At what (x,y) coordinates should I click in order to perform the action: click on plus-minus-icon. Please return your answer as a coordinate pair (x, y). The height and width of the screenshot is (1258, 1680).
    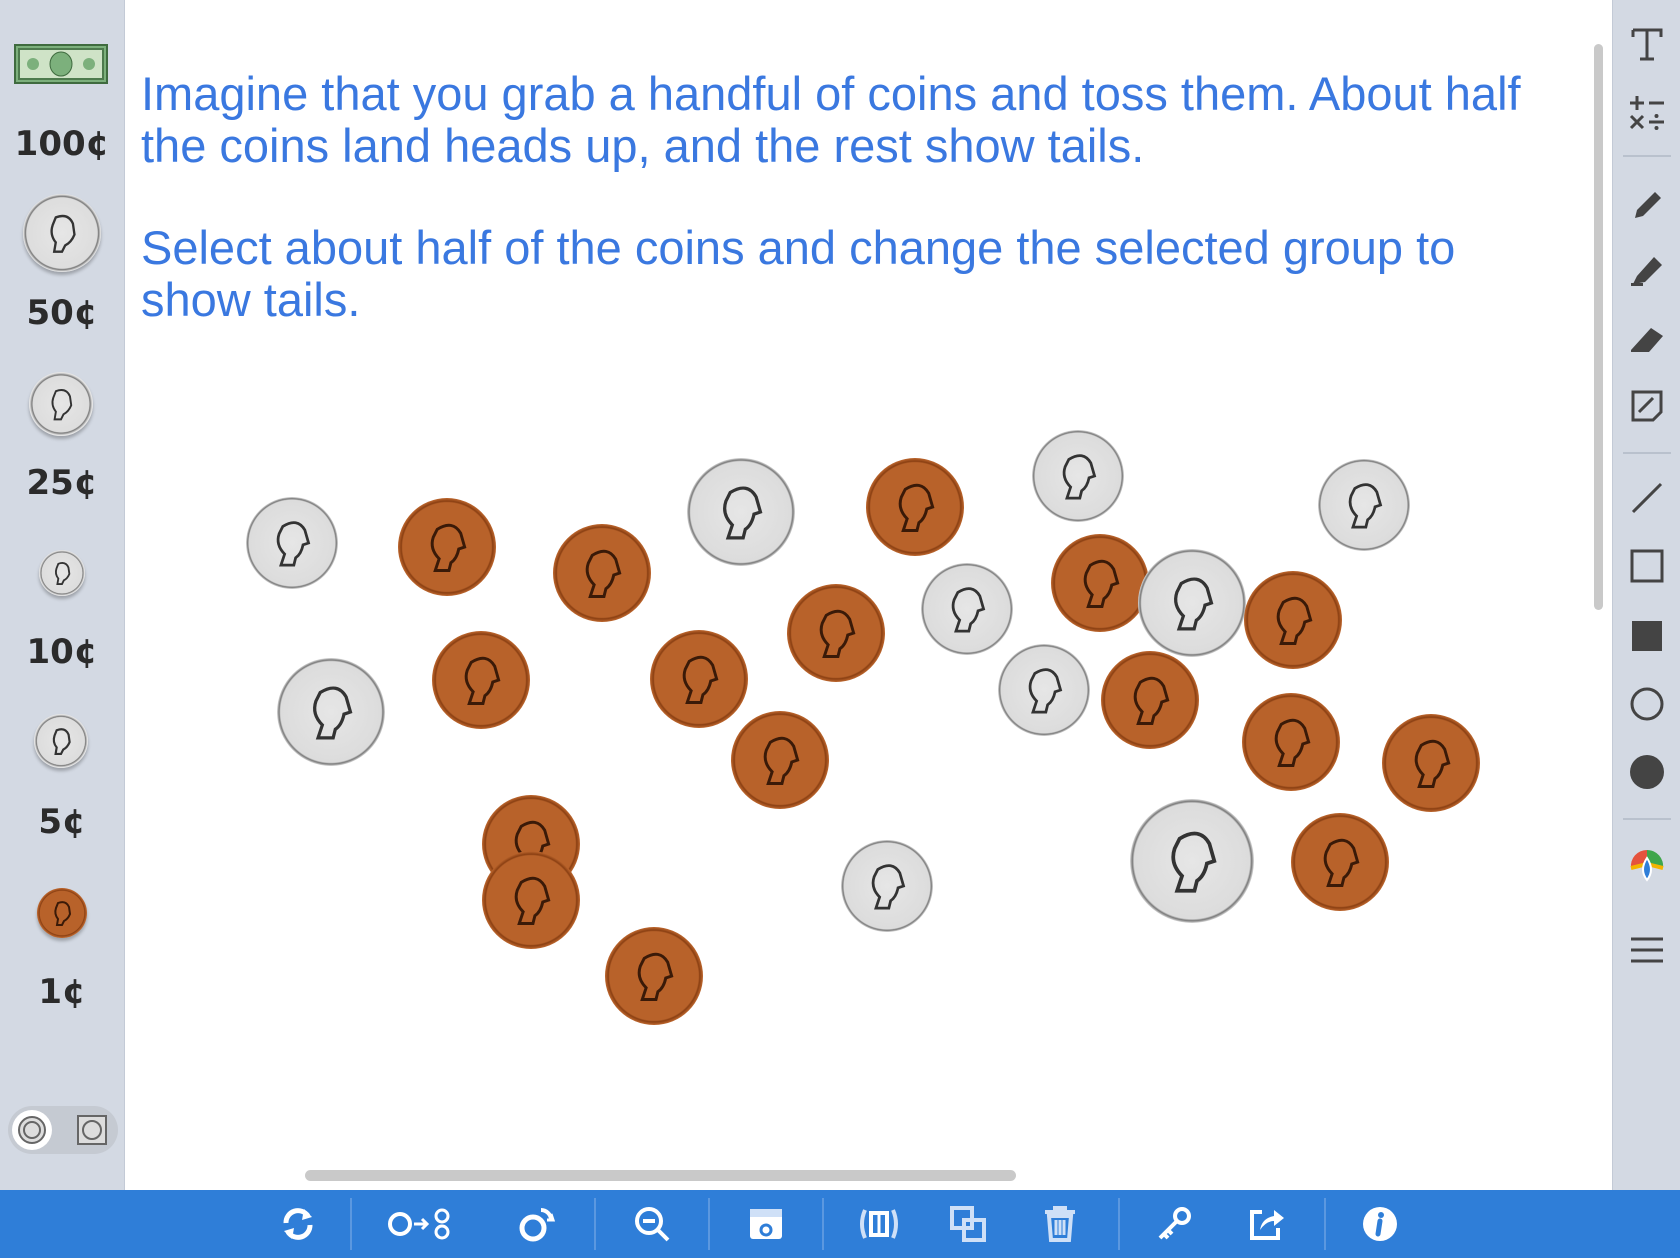
    Looking at the image, I should click on (1646, 113).